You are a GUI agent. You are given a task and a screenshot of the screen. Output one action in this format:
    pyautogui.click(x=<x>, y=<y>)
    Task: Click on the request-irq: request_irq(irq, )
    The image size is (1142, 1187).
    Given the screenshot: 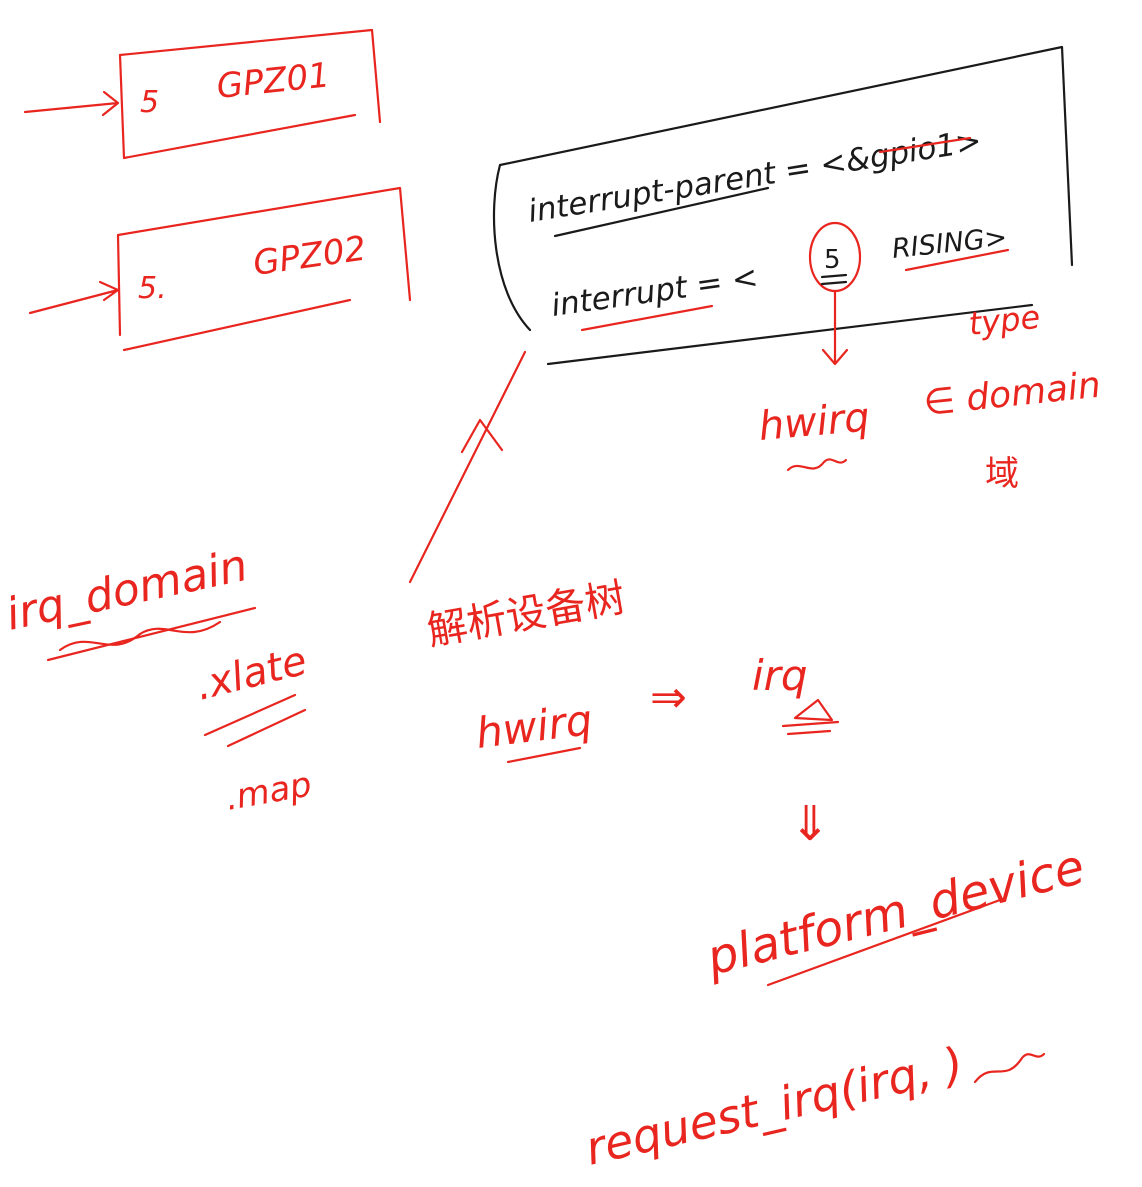 What is the action you would take?
    pyautogui.click(x=774, y=1105)
    